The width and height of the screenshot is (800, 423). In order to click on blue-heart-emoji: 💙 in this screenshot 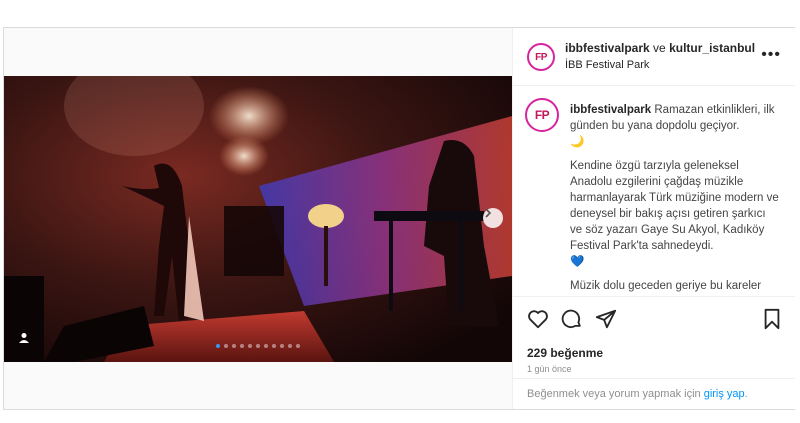, I will do `click(577, 262)`.